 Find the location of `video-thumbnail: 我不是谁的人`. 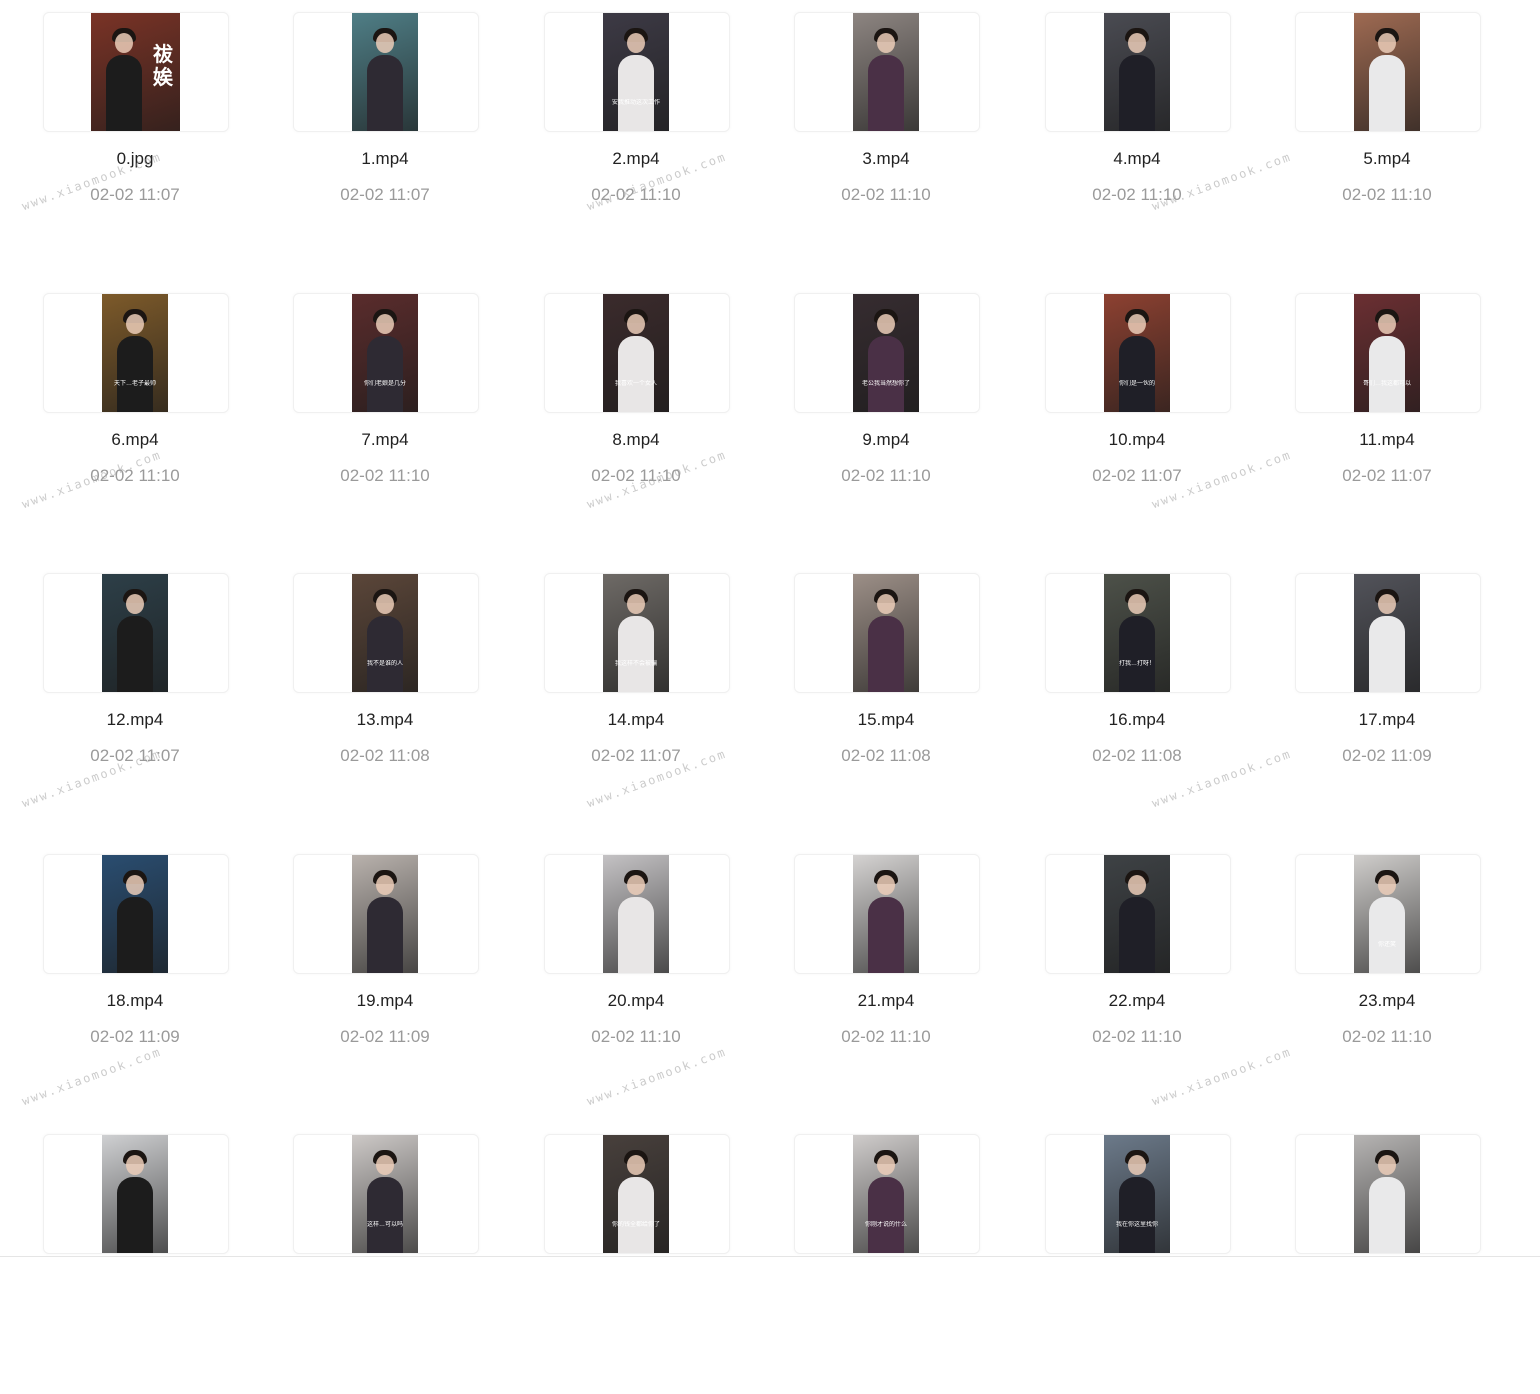

video-thumbnail: 我不是谁的人 is located at coordinates (385, 633).